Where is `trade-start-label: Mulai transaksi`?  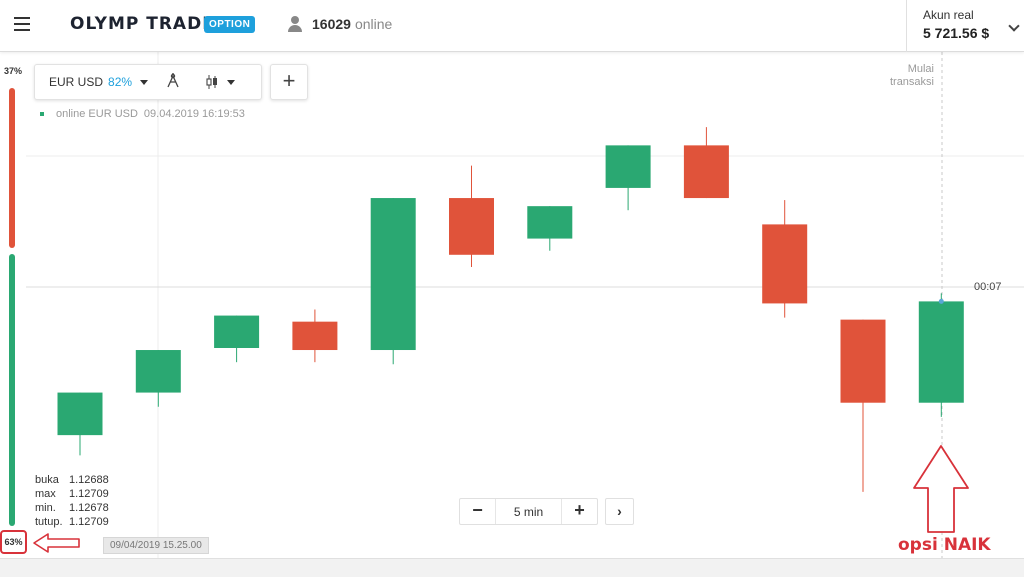 trade-start-label: Mulai transaksi is located at coordinates (911, 75).